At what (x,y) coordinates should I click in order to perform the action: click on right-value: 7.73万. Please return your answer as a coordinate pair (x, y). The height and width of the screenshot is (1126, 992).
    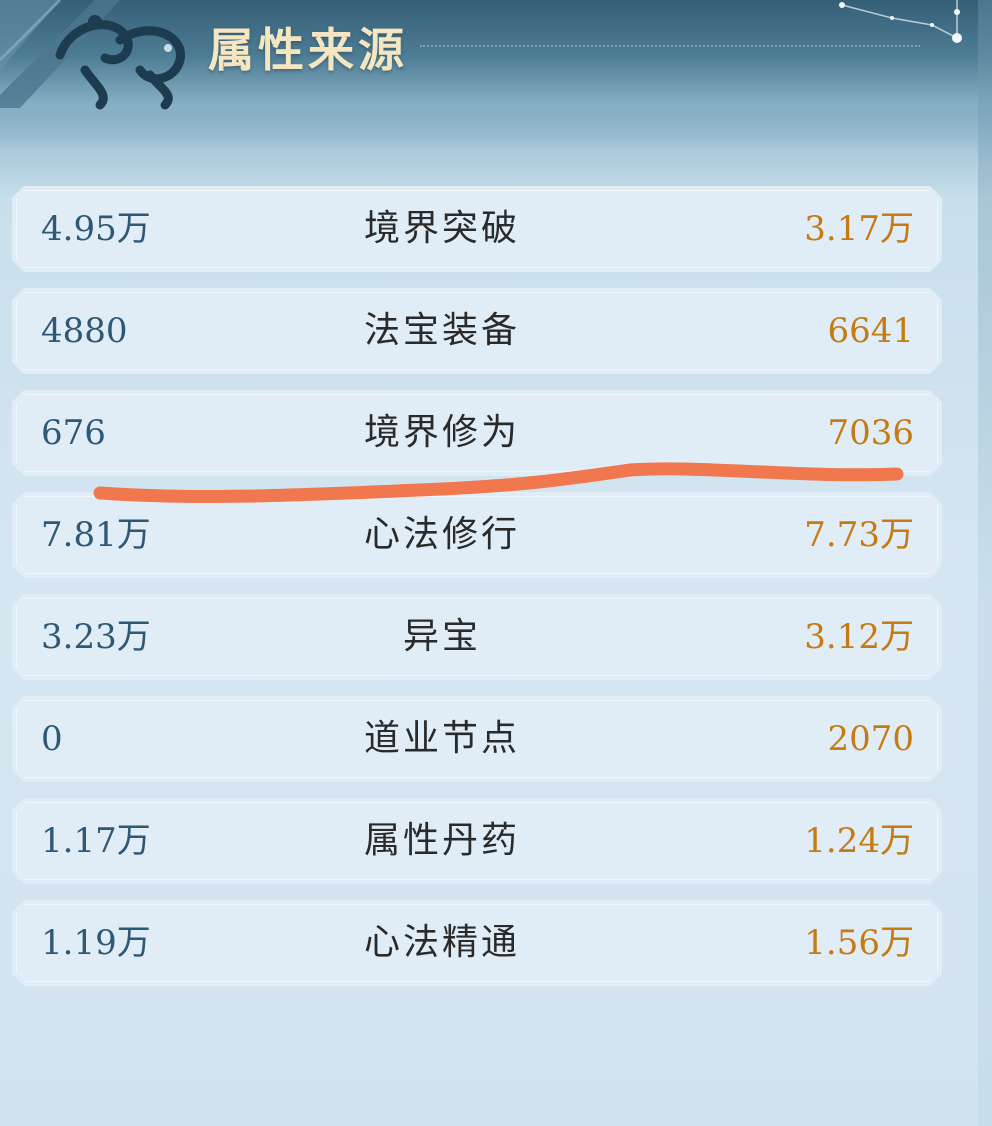
    Looking at the image, I should click on (859, 535).